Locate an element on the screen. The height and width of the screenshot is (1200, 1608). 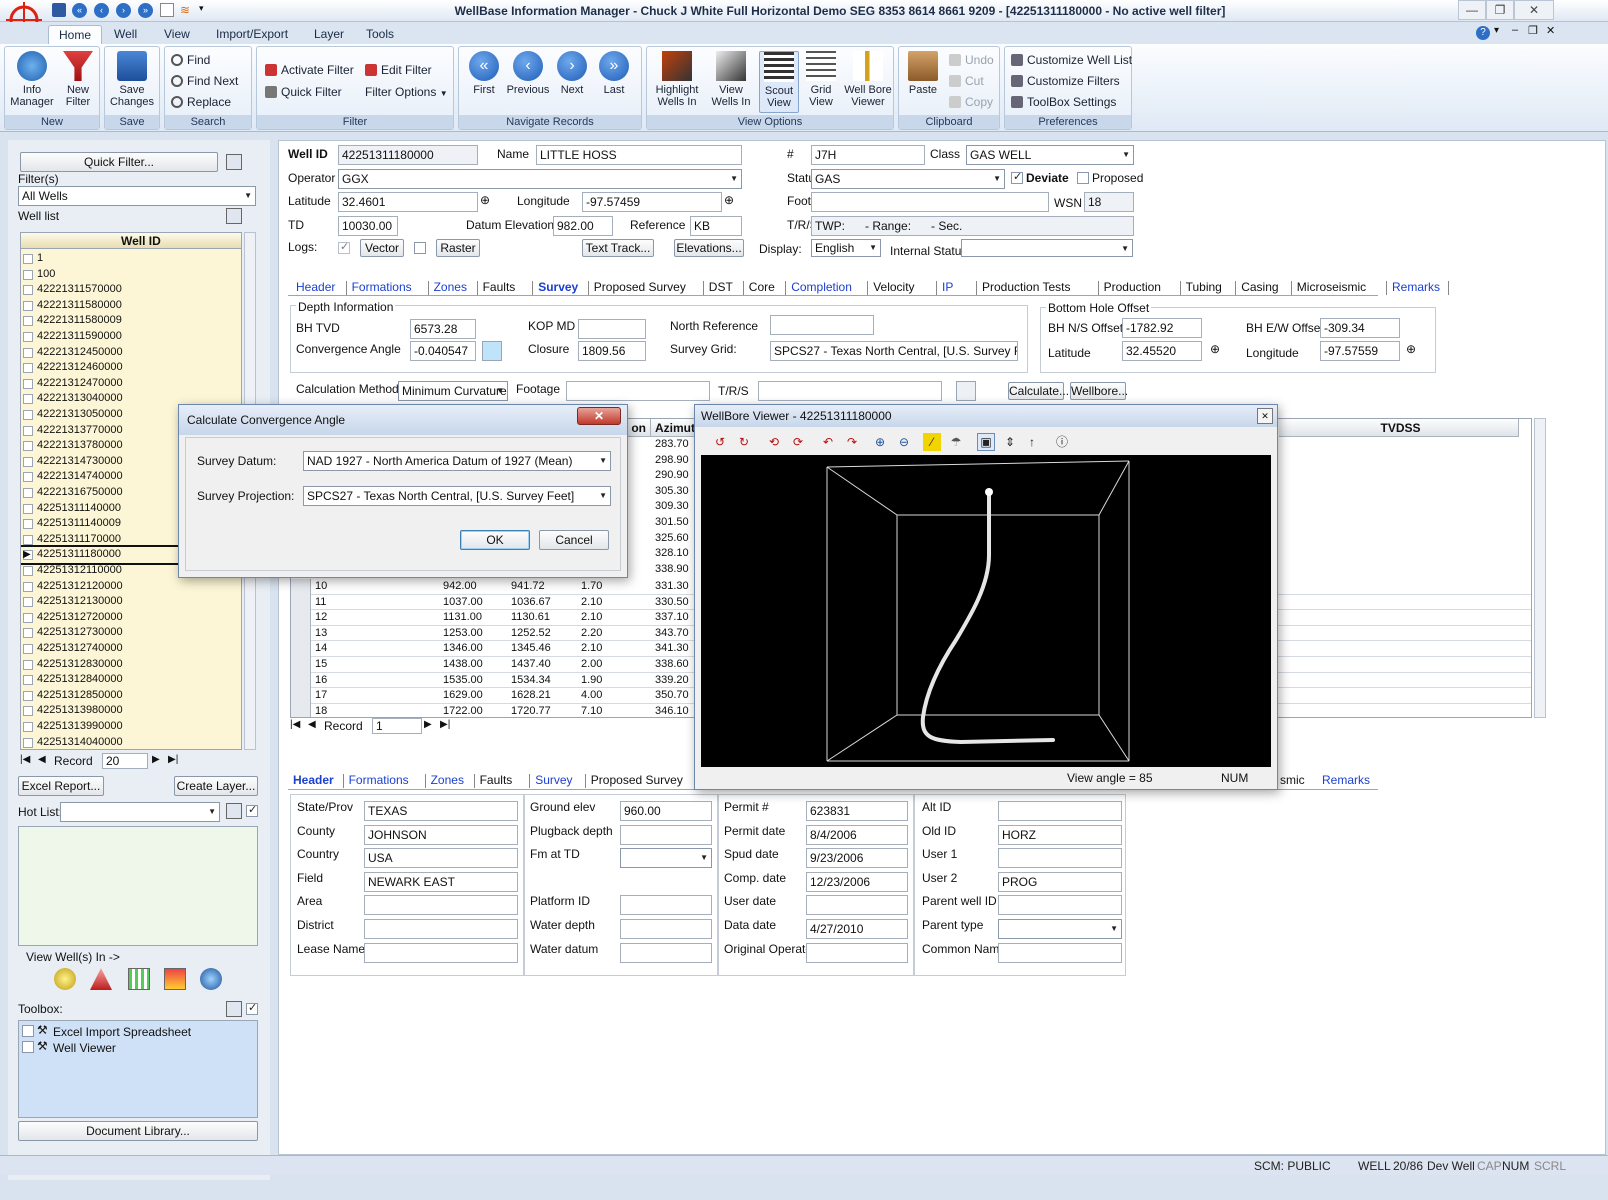
water-datum-field is located at coordinates (666, 952).